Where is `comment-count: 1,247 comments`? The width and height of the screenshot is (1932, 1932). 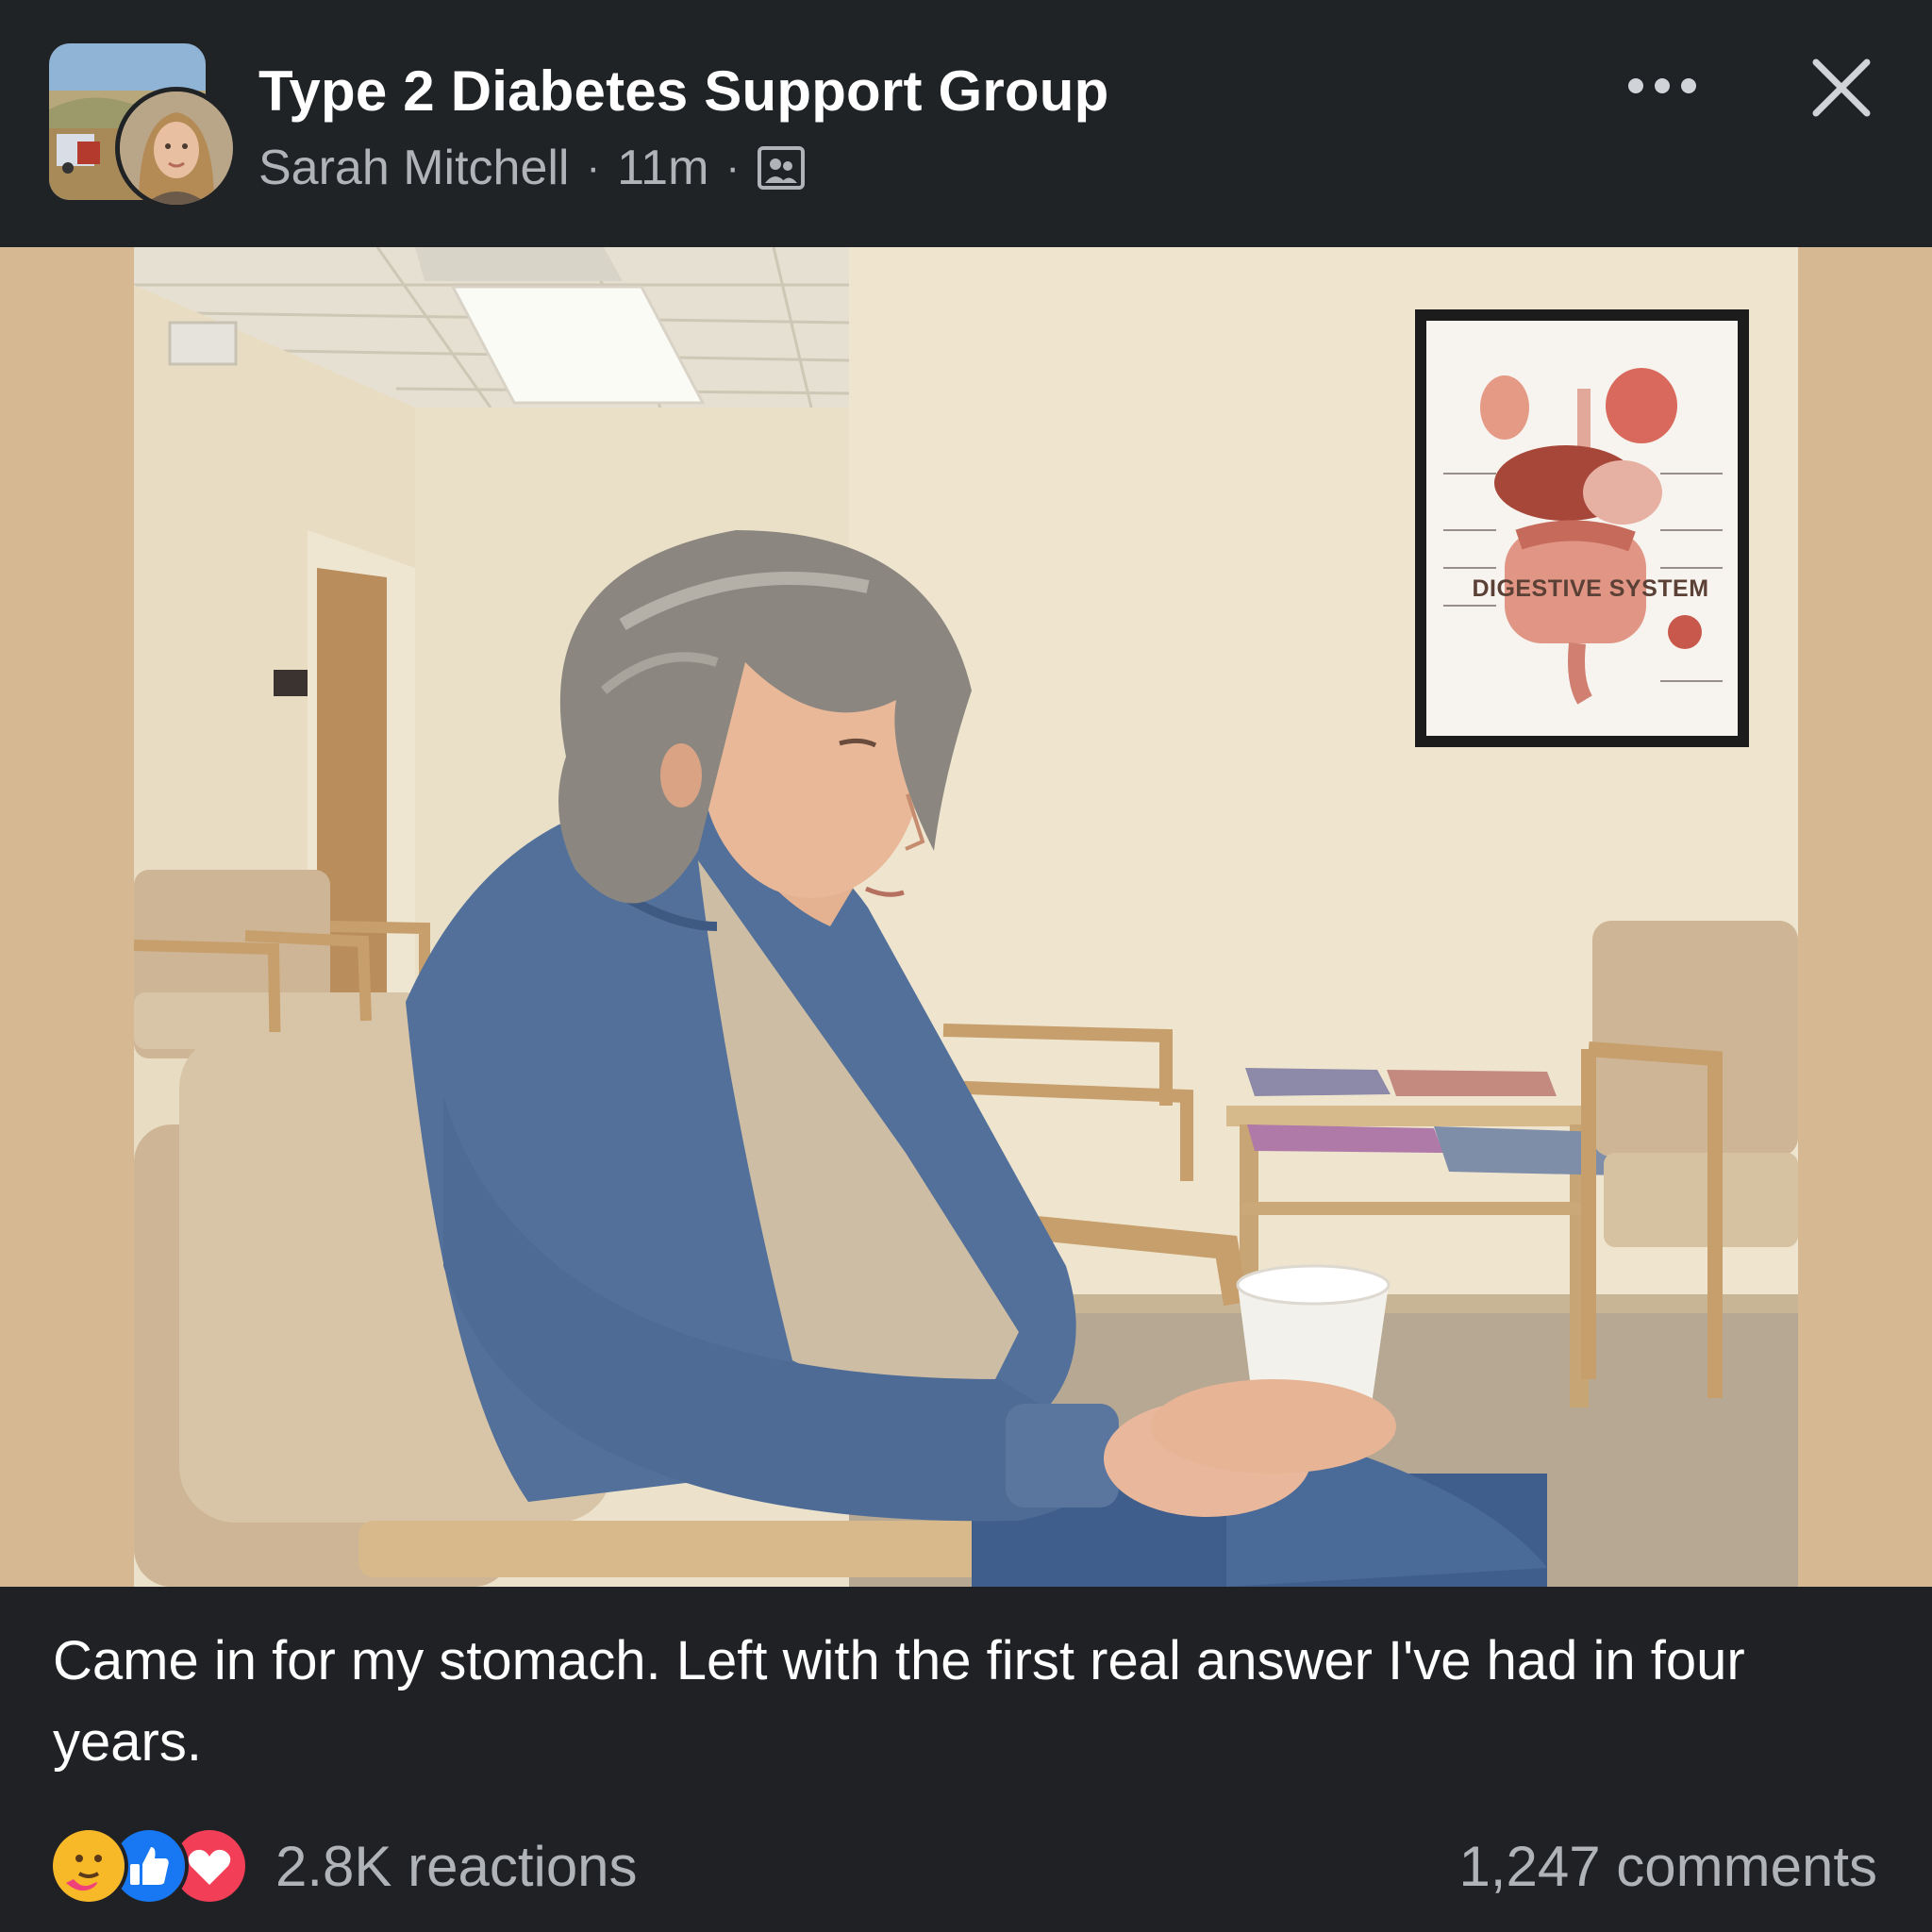 comment-count: 1,247 comments is located at coordinates (1667, 1866).